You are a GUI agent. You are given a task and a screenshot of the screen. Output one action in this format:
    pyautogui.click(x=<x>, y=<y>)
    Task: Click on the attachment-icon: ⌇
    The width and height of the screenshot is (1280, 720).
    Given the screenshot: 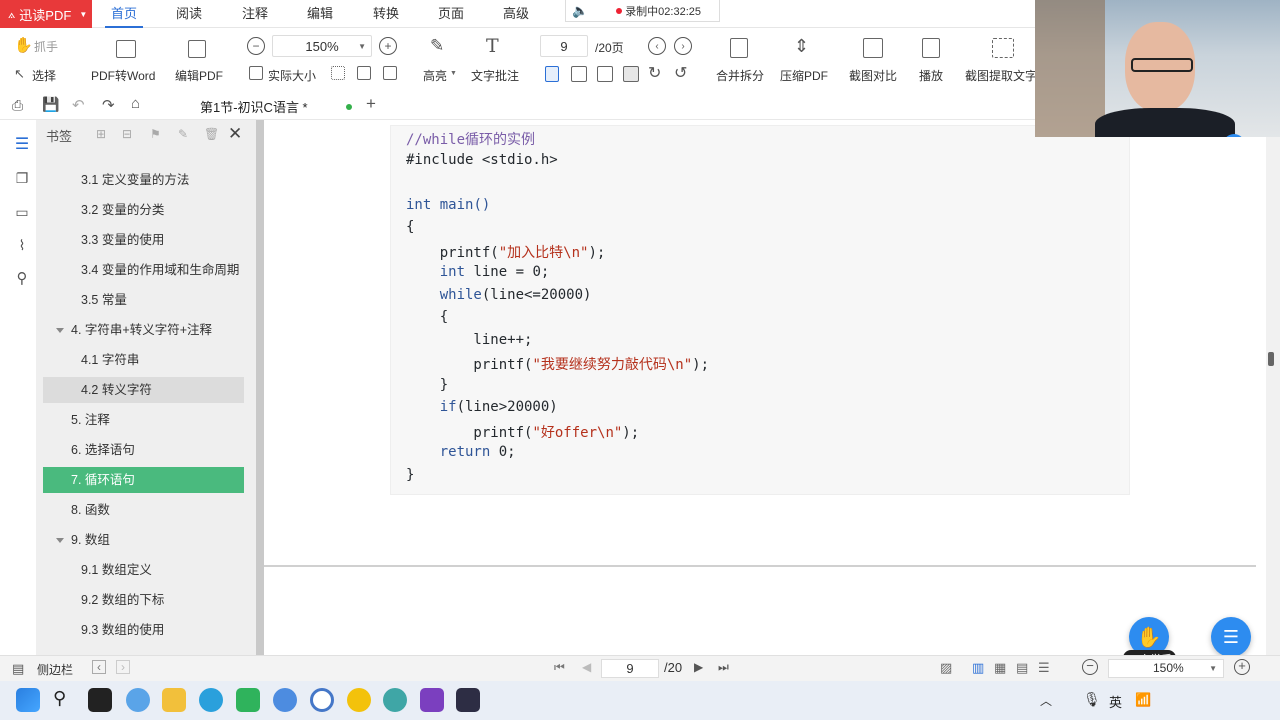 What is the action you would take?
    pyautogui.click(x=22, y=245)
    